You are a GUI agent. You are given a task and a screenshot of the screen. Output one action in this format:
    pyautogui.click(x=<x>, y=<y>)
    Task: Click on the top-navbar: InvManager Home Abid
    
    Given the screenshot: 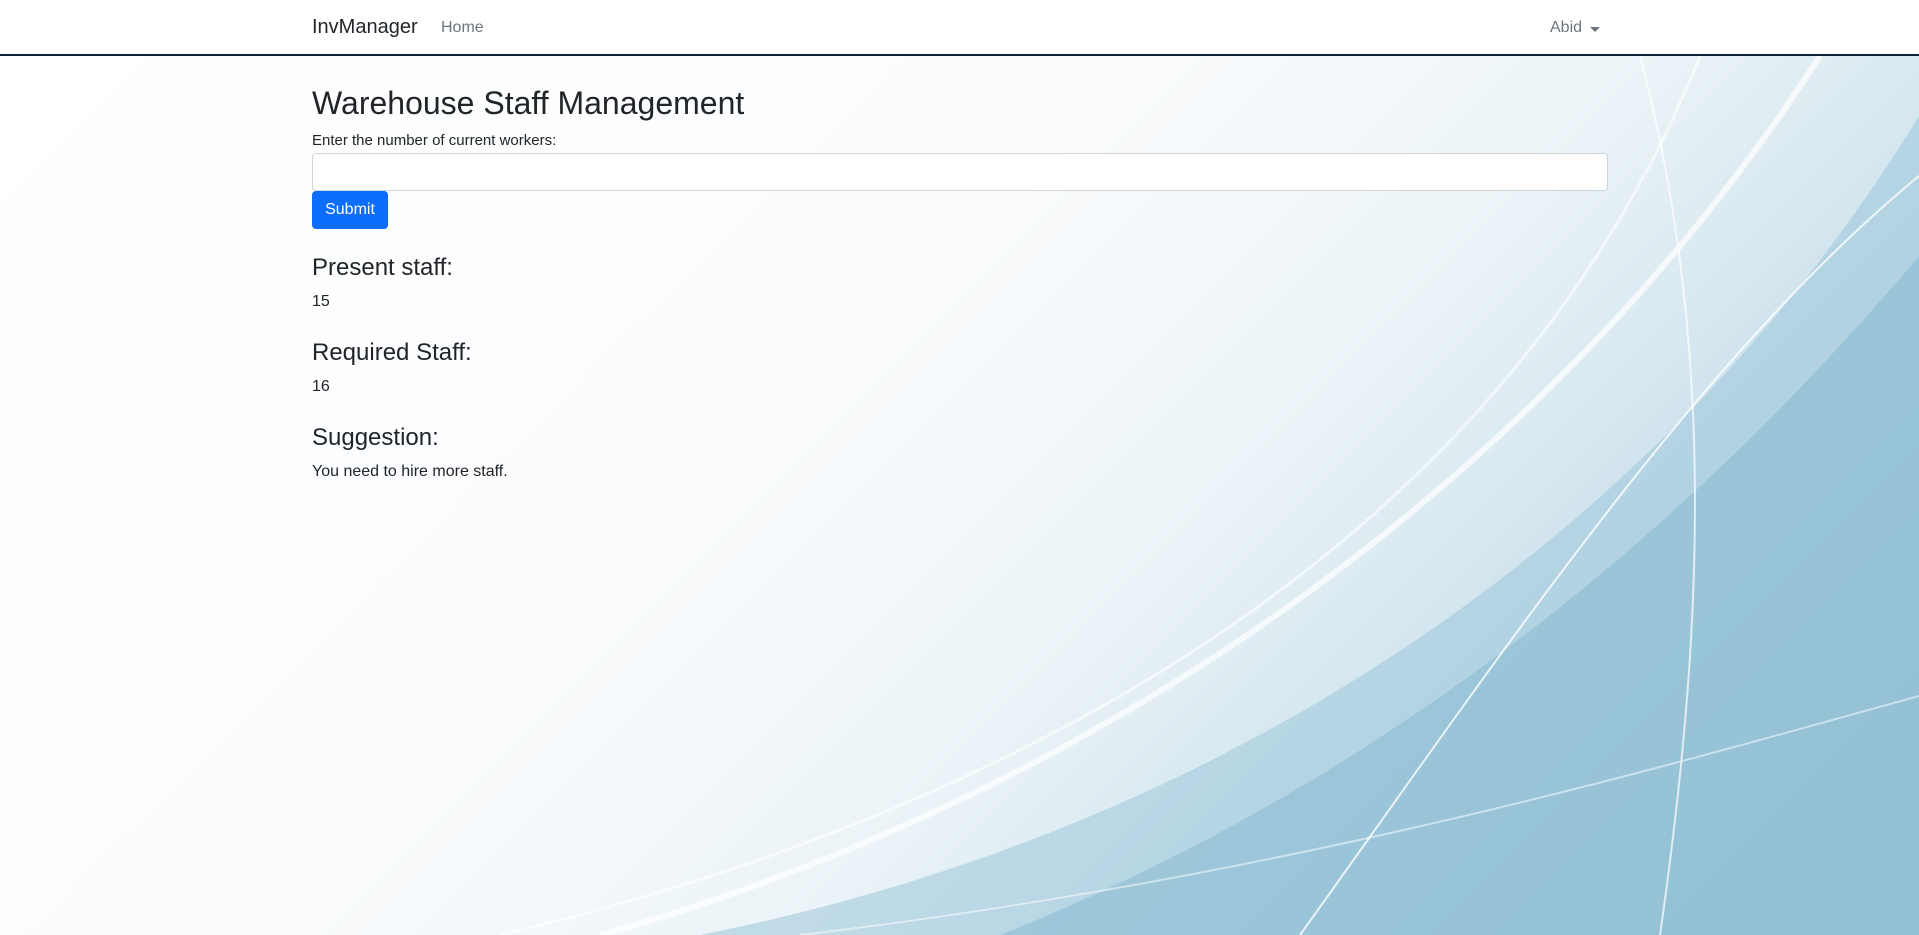 What is the action you would take?
    pyautogui.click(x=959, y=28)
    